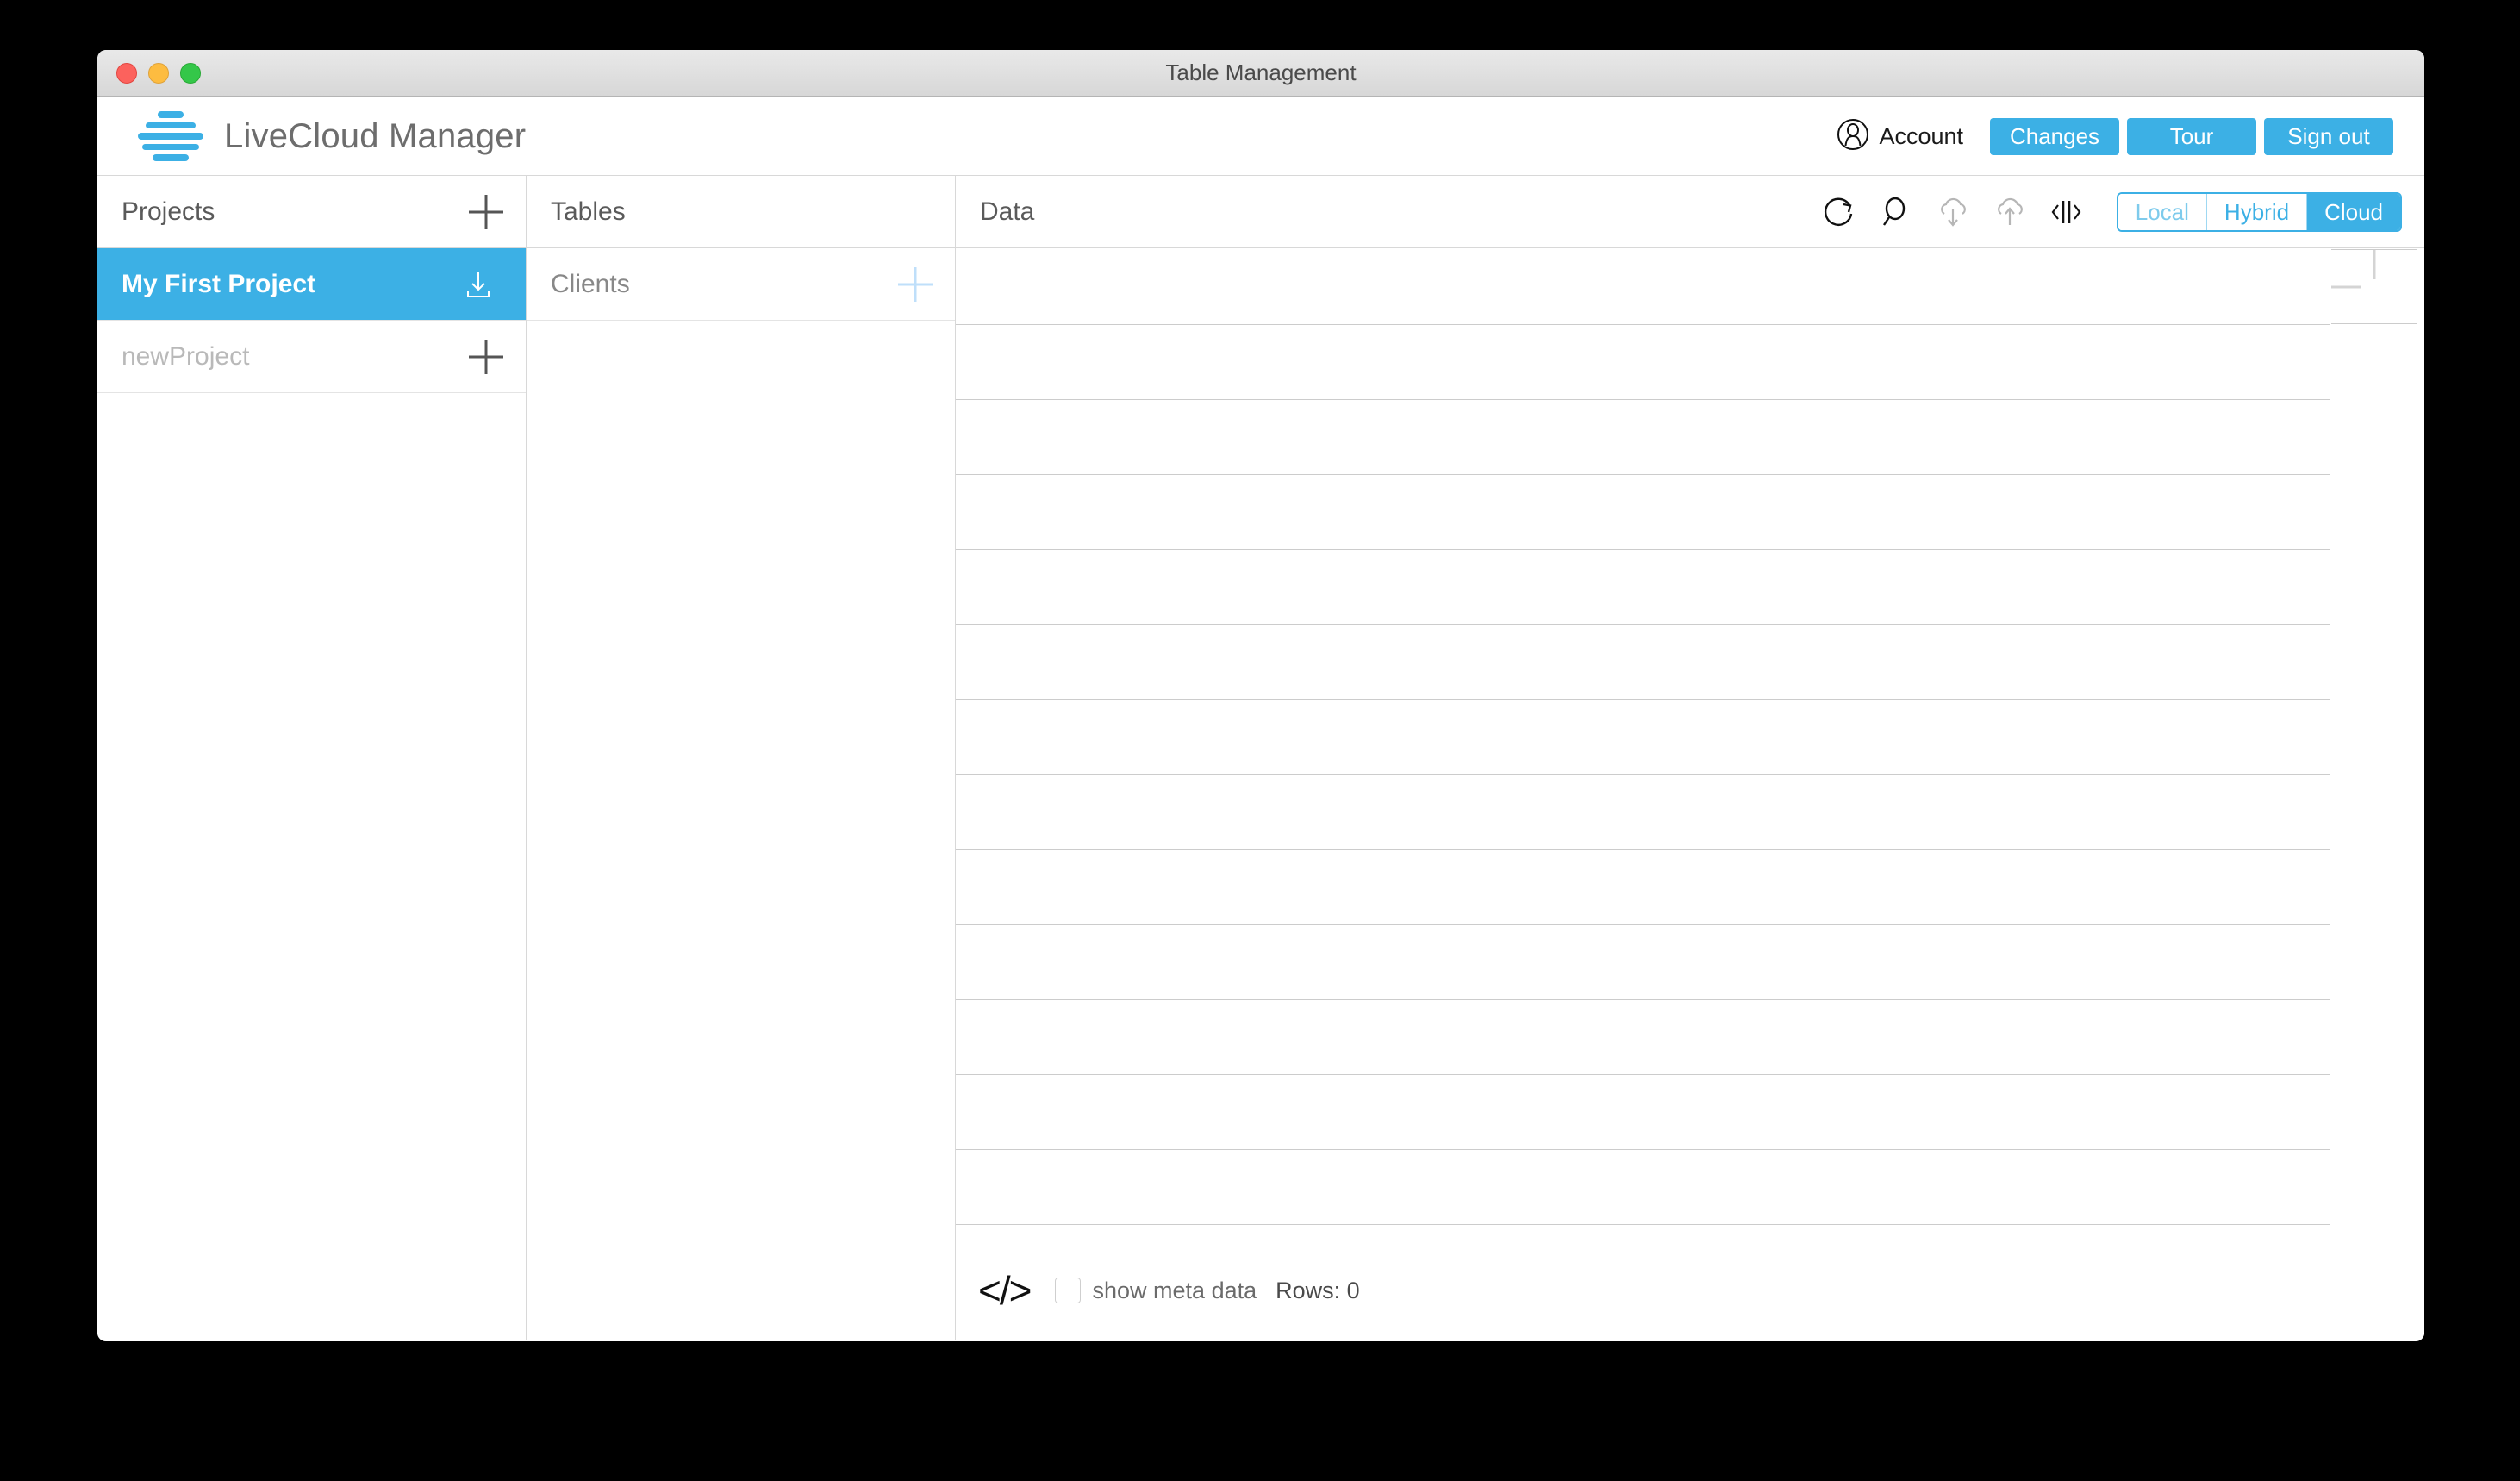 This screenshot has height=1481, width=2520. Describe the element at coordinates (1207, 1291) in the screenshot. I see `show-meta-data-group: show meta data Rows: 0` at that location.